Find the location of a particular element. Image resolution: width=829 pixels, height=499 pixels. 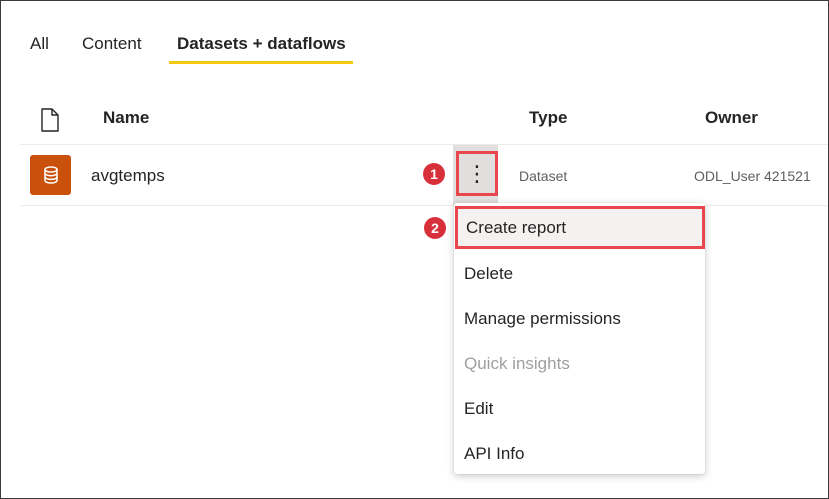

column-header-name: Name is located at coordinates (126, 118).